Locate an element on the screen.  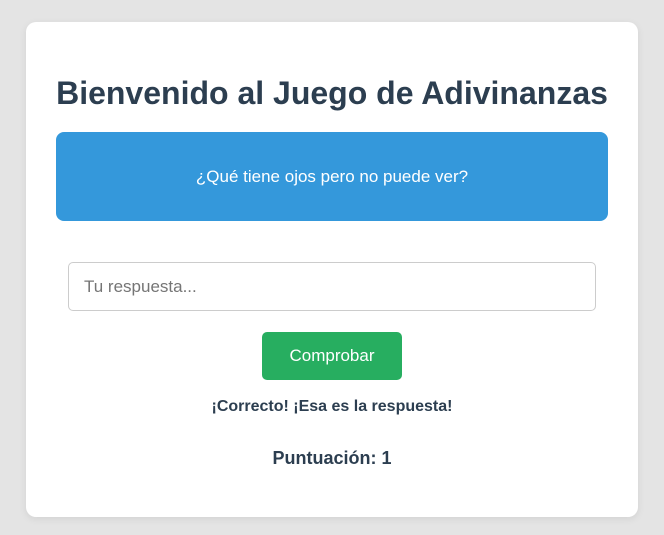
riddle-text: ¿Qué tiene ojos pero no puede ver? is located at coordinates (332, 176).